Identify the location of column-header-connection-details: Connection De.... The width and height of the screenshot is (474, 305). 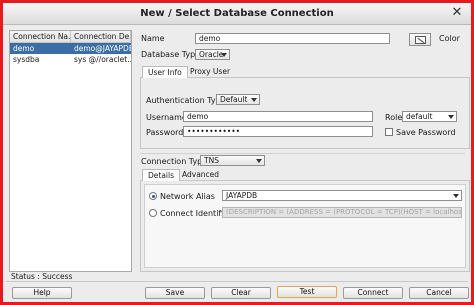
(101, 36).